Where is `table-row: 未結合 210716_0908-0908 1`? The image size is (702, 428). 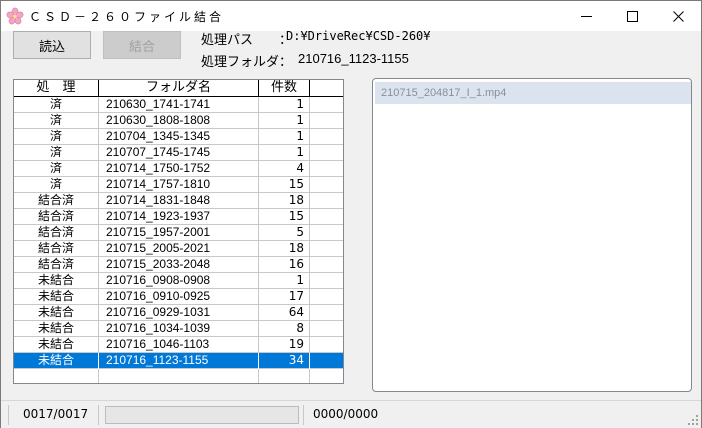 table-row: 未結合 210716_0908-0908 1 is located at coordinates (178, 281).